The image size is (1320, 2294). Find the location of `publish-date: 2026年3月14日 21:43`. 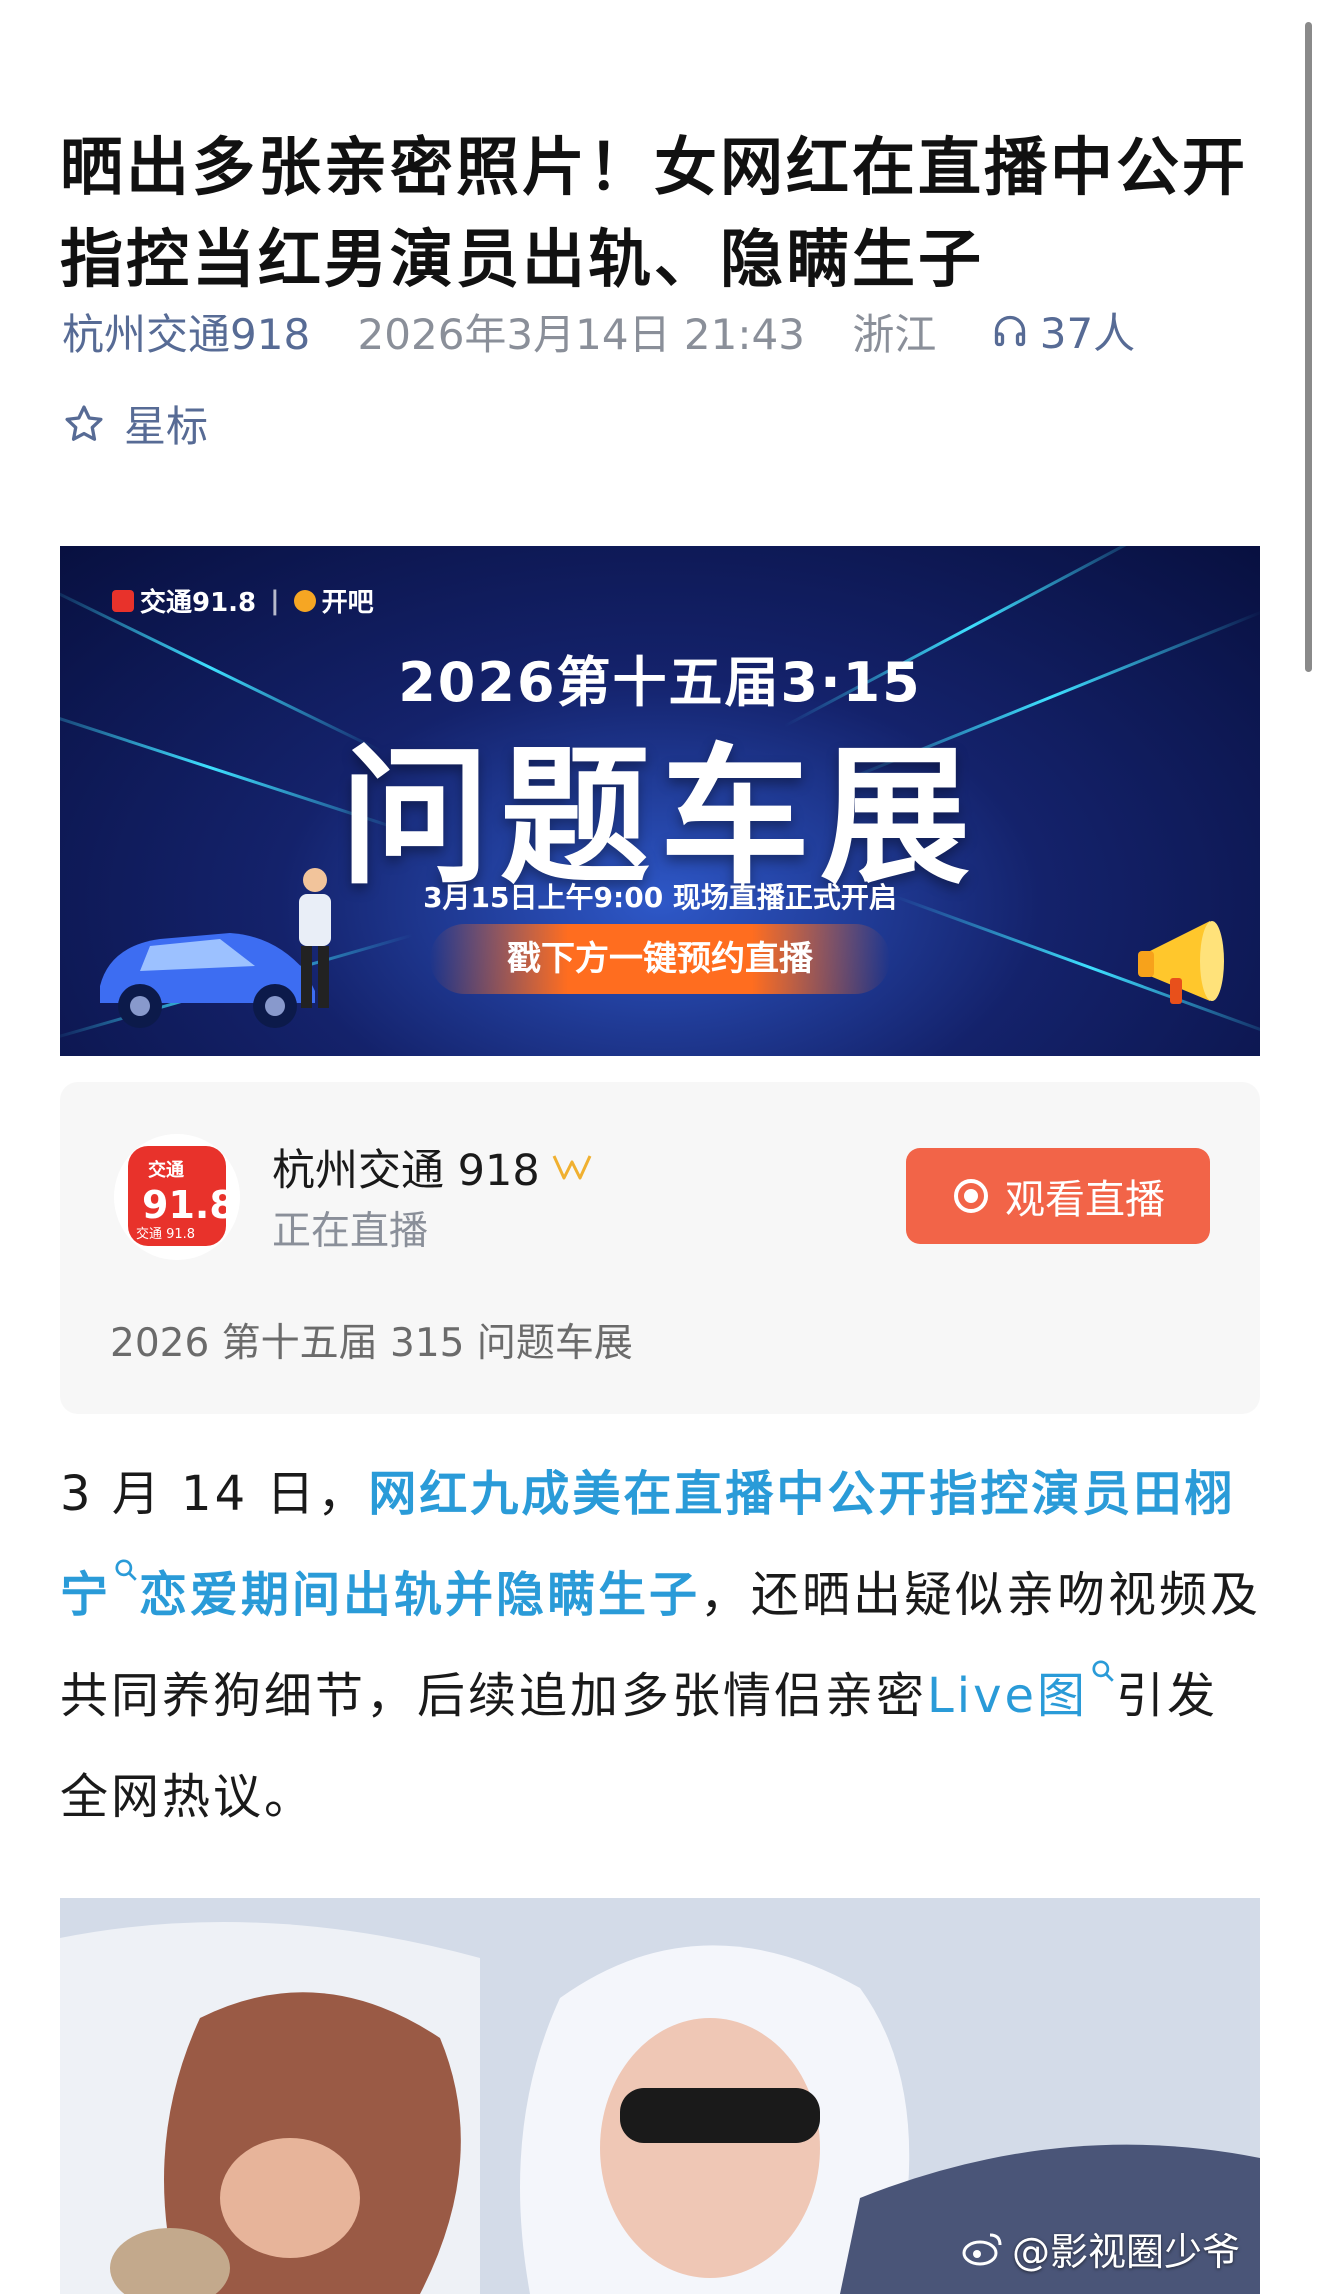

publish-date: 2026年3月14日 21:43 is located at coordinates (581, 334).